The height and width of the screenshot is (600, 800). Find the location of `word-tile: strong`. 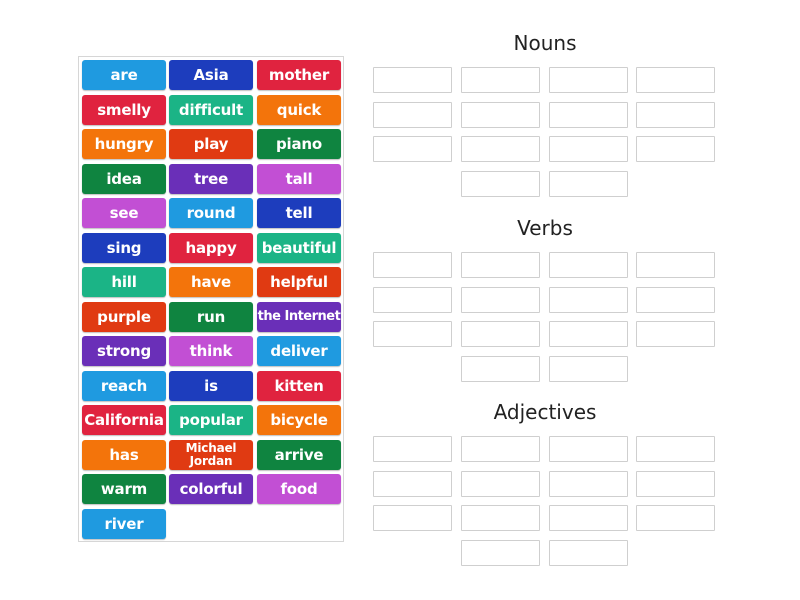

word-tile: strong is located at coordinates (124, 351).